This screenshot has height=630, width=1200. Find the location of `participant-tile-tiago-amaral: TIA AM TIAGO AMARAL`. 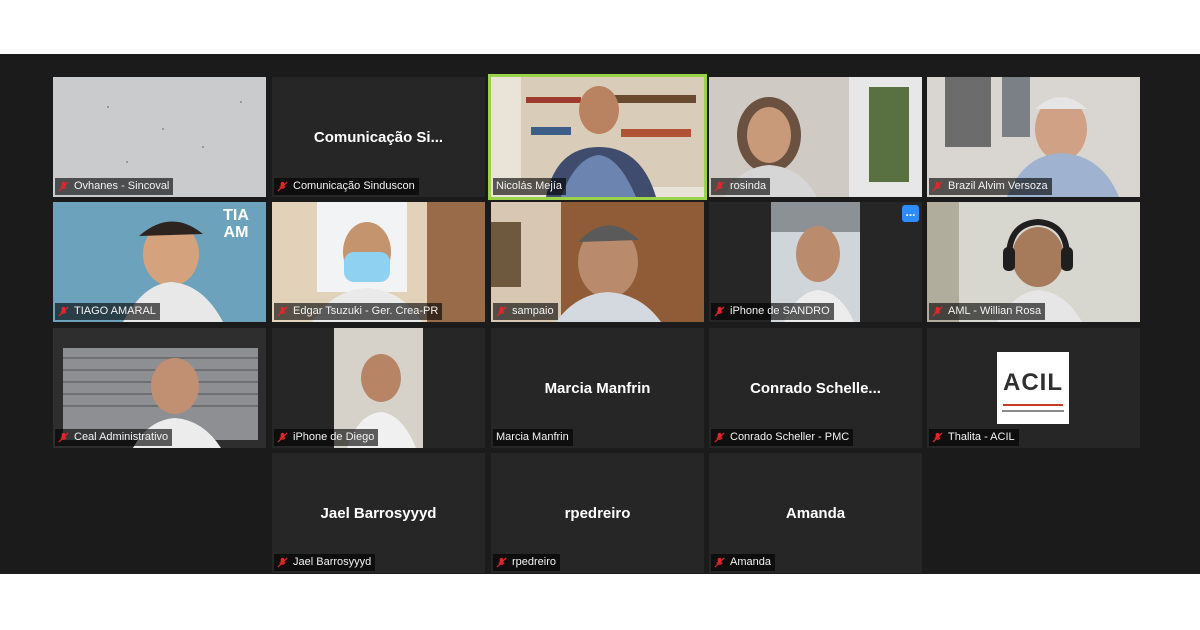

participant-tile-tiago-amaral: TIA AM TIAGO AMARAL is located at coordinates (159, 262).